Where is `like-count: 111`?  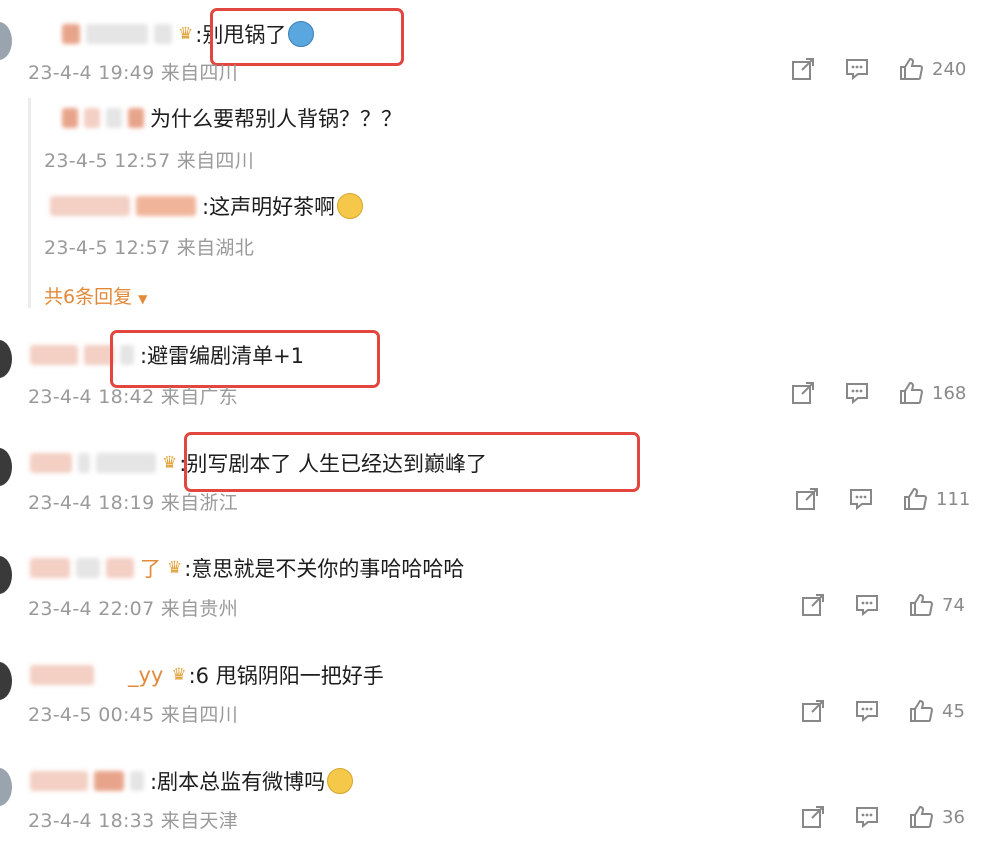 like-count: 111 is located at coordinates (953, 499).